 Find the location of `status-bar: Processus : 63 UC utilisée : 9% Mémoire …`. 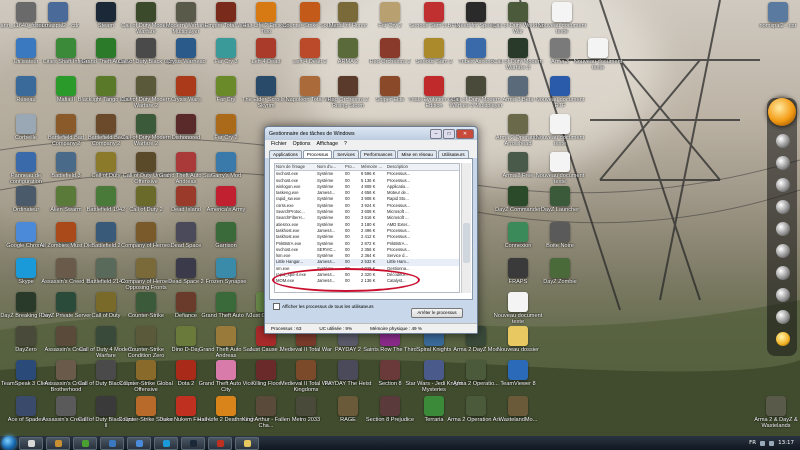

status-bar: Processus : 63 UC utilisée : 9% Mémoire … is located at coordinates (371, 328).